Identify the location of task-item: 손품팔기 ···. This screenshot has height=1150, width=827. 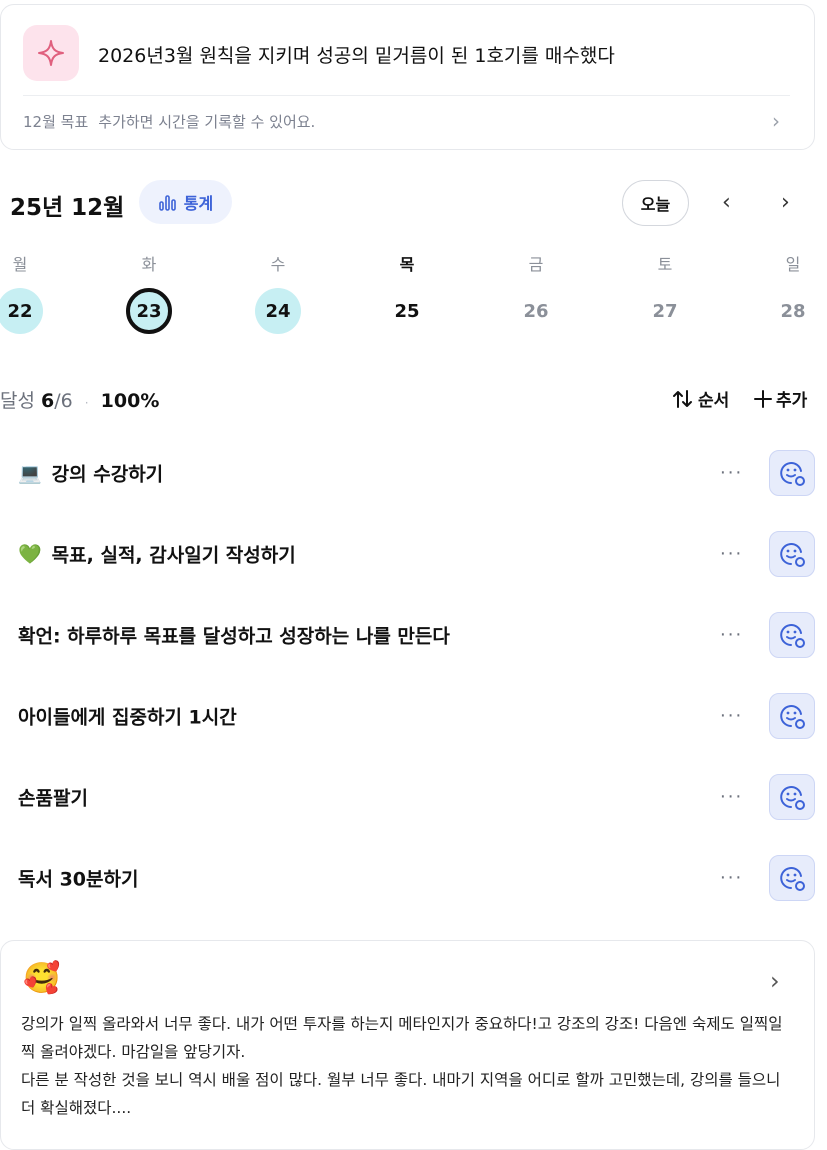
(413, 797).